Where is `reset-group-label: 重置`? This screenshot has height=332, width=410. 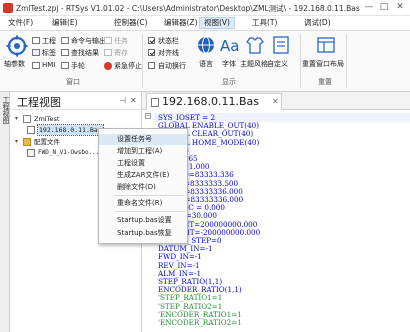
reset-group-label: 重置 is located at coordinates (325, 82).